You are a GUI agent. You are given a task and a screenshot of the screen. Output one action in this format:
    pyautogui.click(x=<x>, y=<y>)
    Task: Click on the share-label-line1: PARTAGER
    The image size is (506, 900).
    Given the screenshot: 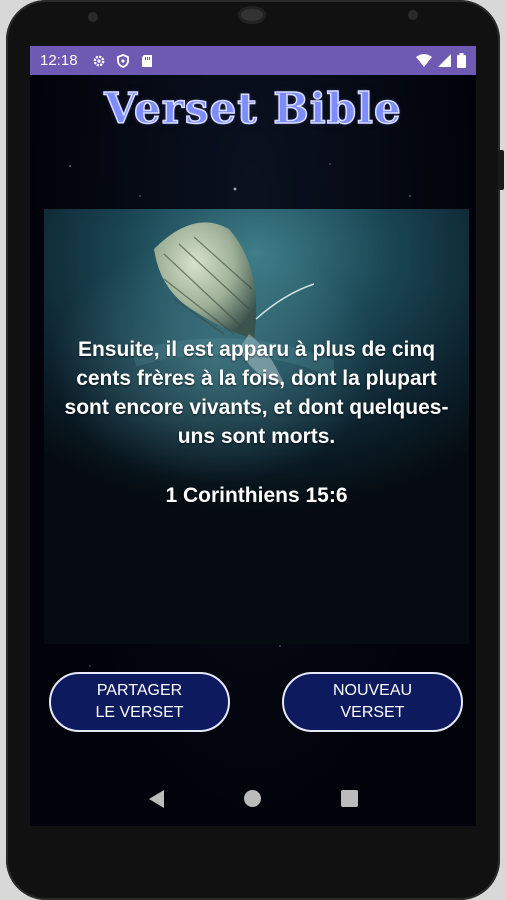 What is the action you would take?
    pyautogui.click(x=139, y=690)
    